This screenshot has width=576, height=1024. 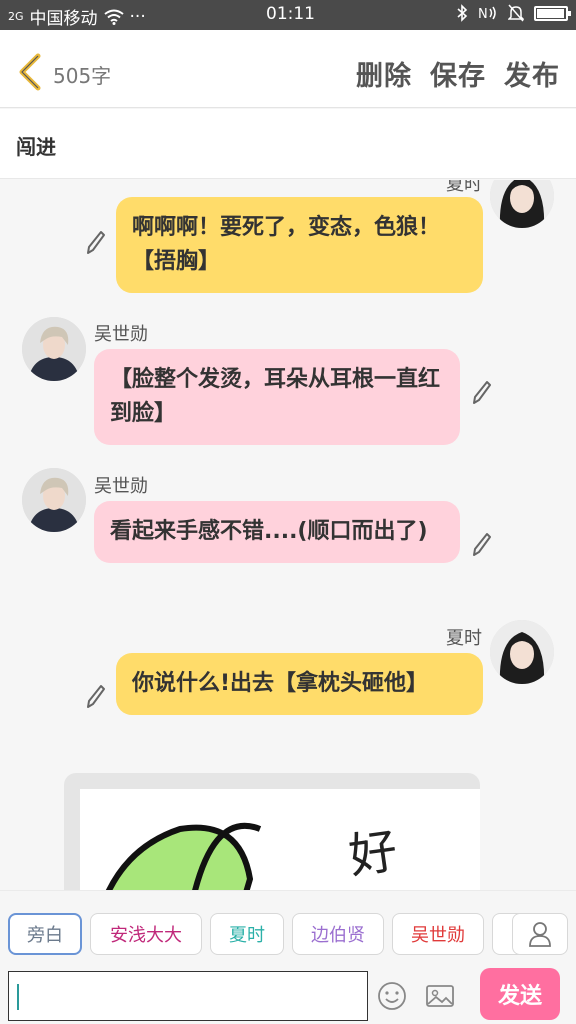 I want to click on delete-button: 删除, so click(x=384, y=73).